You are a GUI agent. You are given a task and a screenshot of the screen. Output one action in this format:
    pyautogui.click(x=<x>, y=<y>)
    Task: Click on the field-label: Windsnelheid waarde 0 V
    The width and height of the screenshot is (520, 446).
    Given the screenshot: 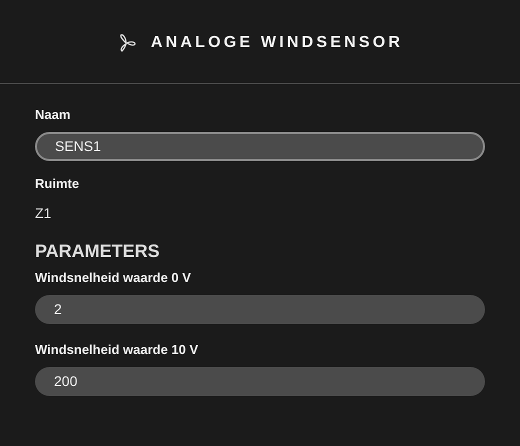 What is the action you would take?
    pyautogui.click(x=113, y=278)
    